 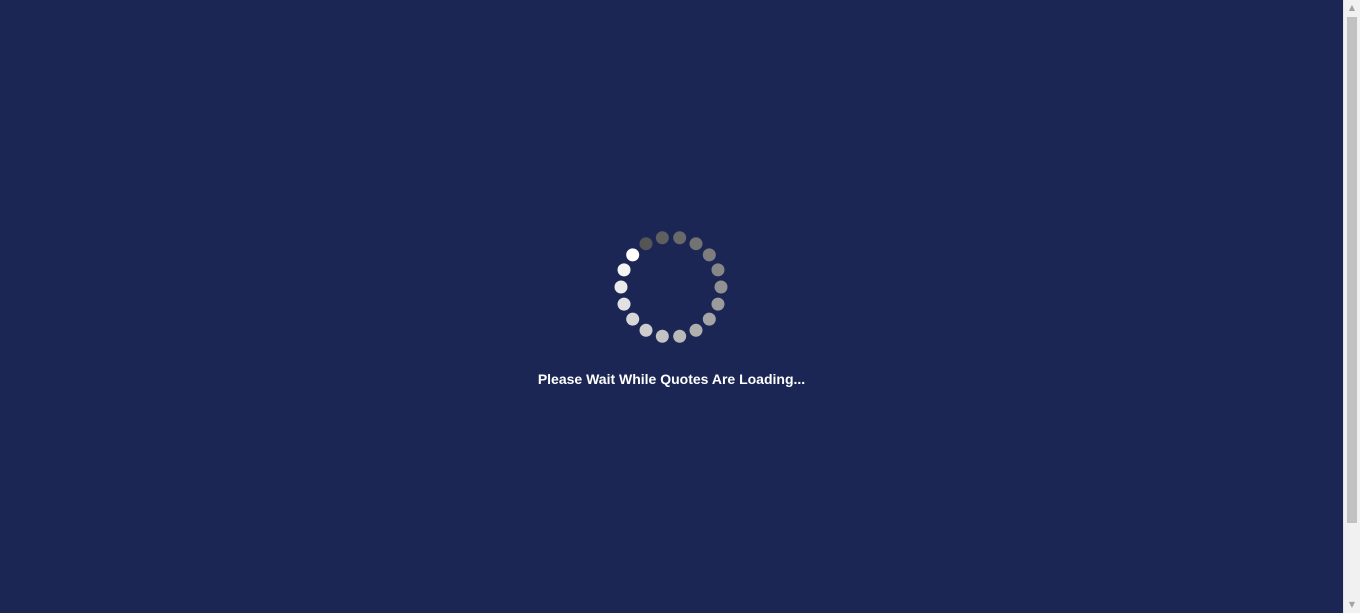 I want to click on scroll-down-arrow-icon: ▼, so click(x=1352, y=605).